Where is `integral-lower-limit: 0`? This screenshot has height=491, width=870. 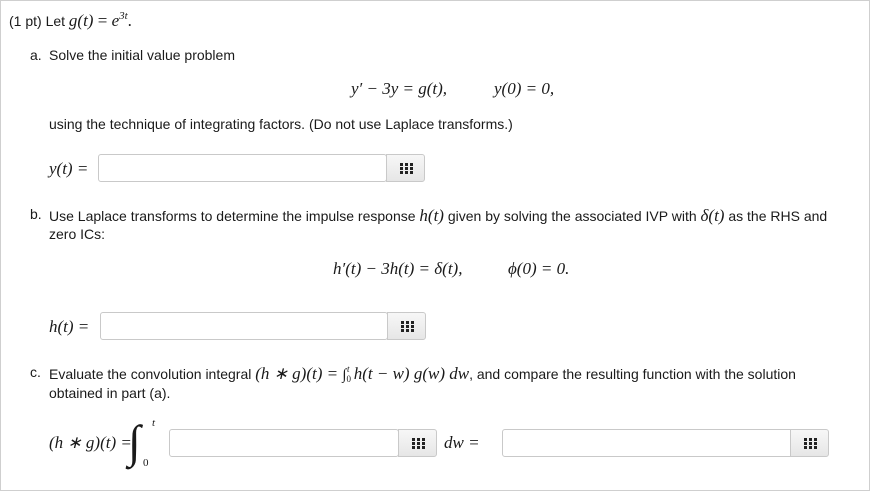
integral-lower-limit: 0 is located at coordinates (146, 463).